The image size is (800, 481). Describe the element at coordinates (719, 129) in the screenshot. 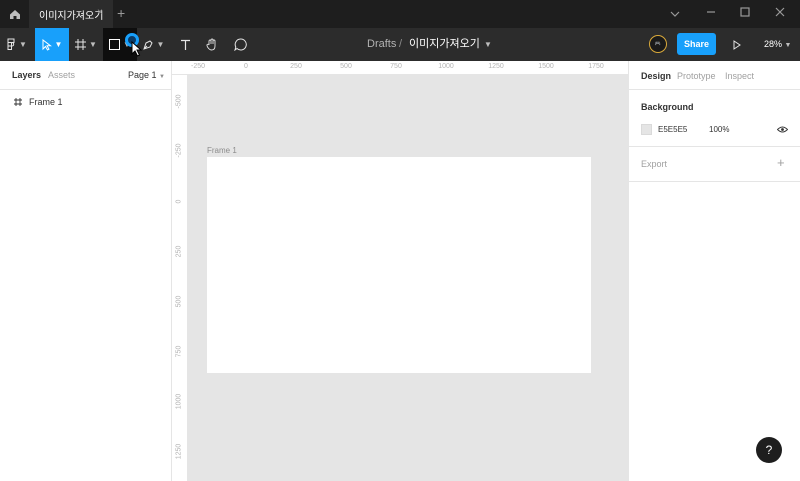

I see `background-opacity-input: 100%` at that location.